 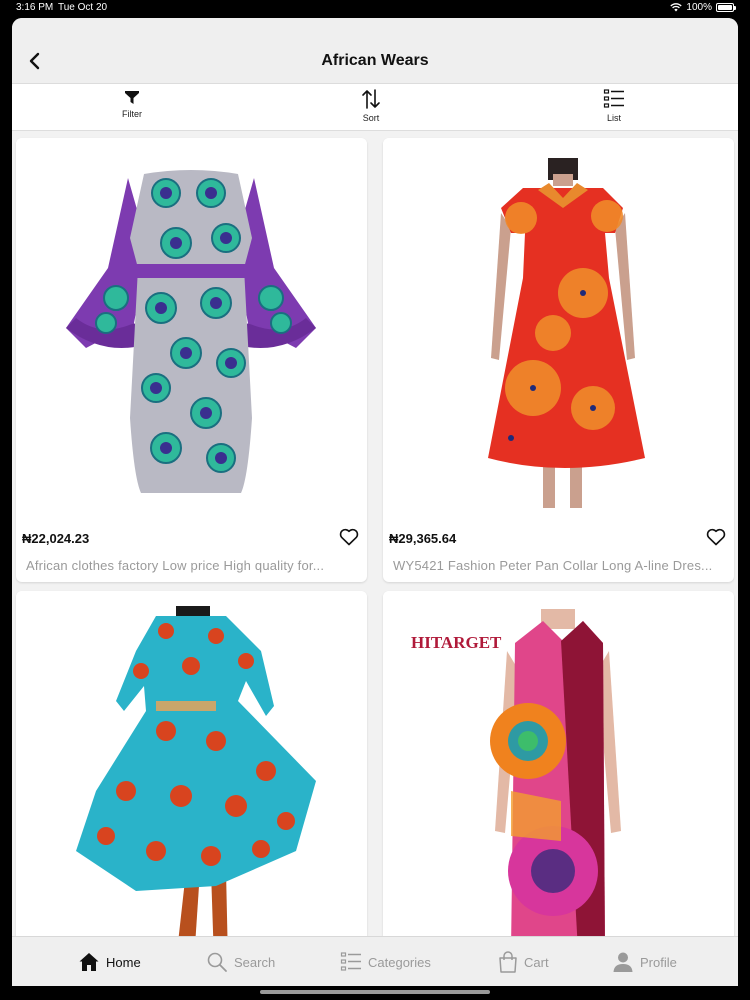 What do you see at coordinates (623, 962) in the screenshot?
I see `profile-icon` at bounding box center [623, 962].